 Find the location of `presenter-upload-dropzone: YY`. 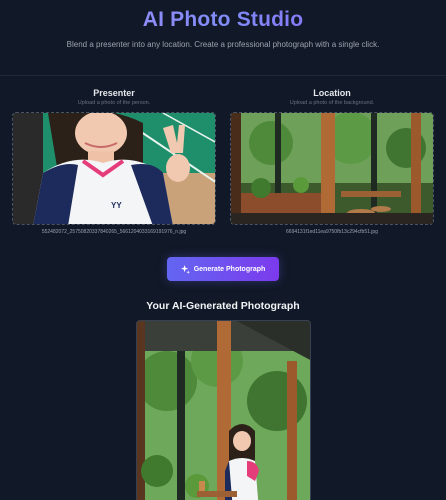

presenter-upload-dropzone: YY is located at coordinates (114, 168).